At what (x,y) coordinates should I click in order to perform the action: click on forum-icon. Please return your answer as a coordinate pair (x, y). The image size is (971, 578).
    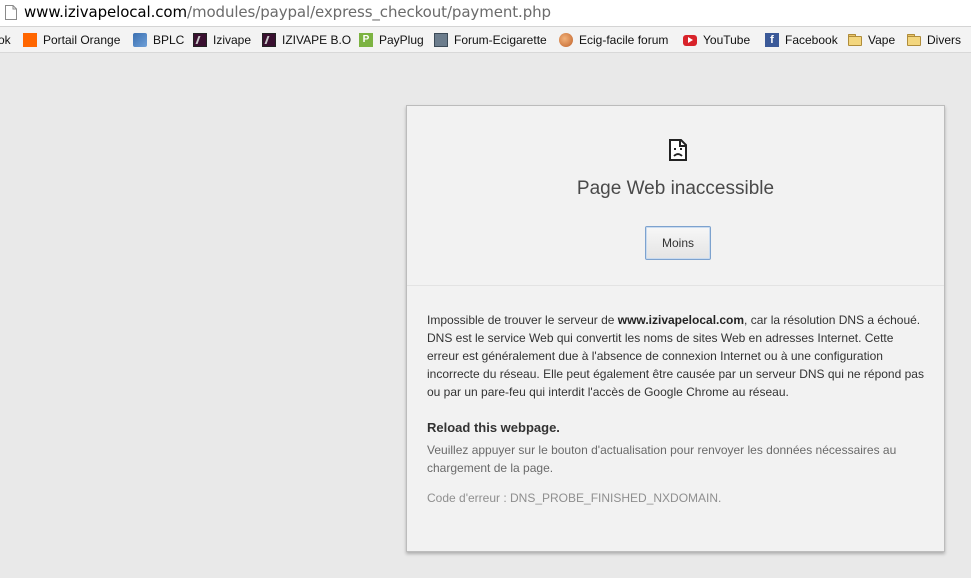
    Looking at the image, I should click on (441, 40).